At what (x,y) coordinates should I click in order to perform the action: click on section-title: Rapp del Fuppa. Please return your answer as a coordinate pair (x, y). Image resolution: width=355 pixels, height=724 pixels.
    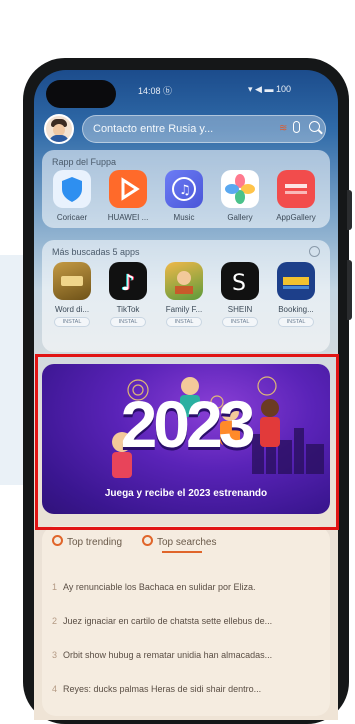
    Looking at the image, I should click on (84, 162).